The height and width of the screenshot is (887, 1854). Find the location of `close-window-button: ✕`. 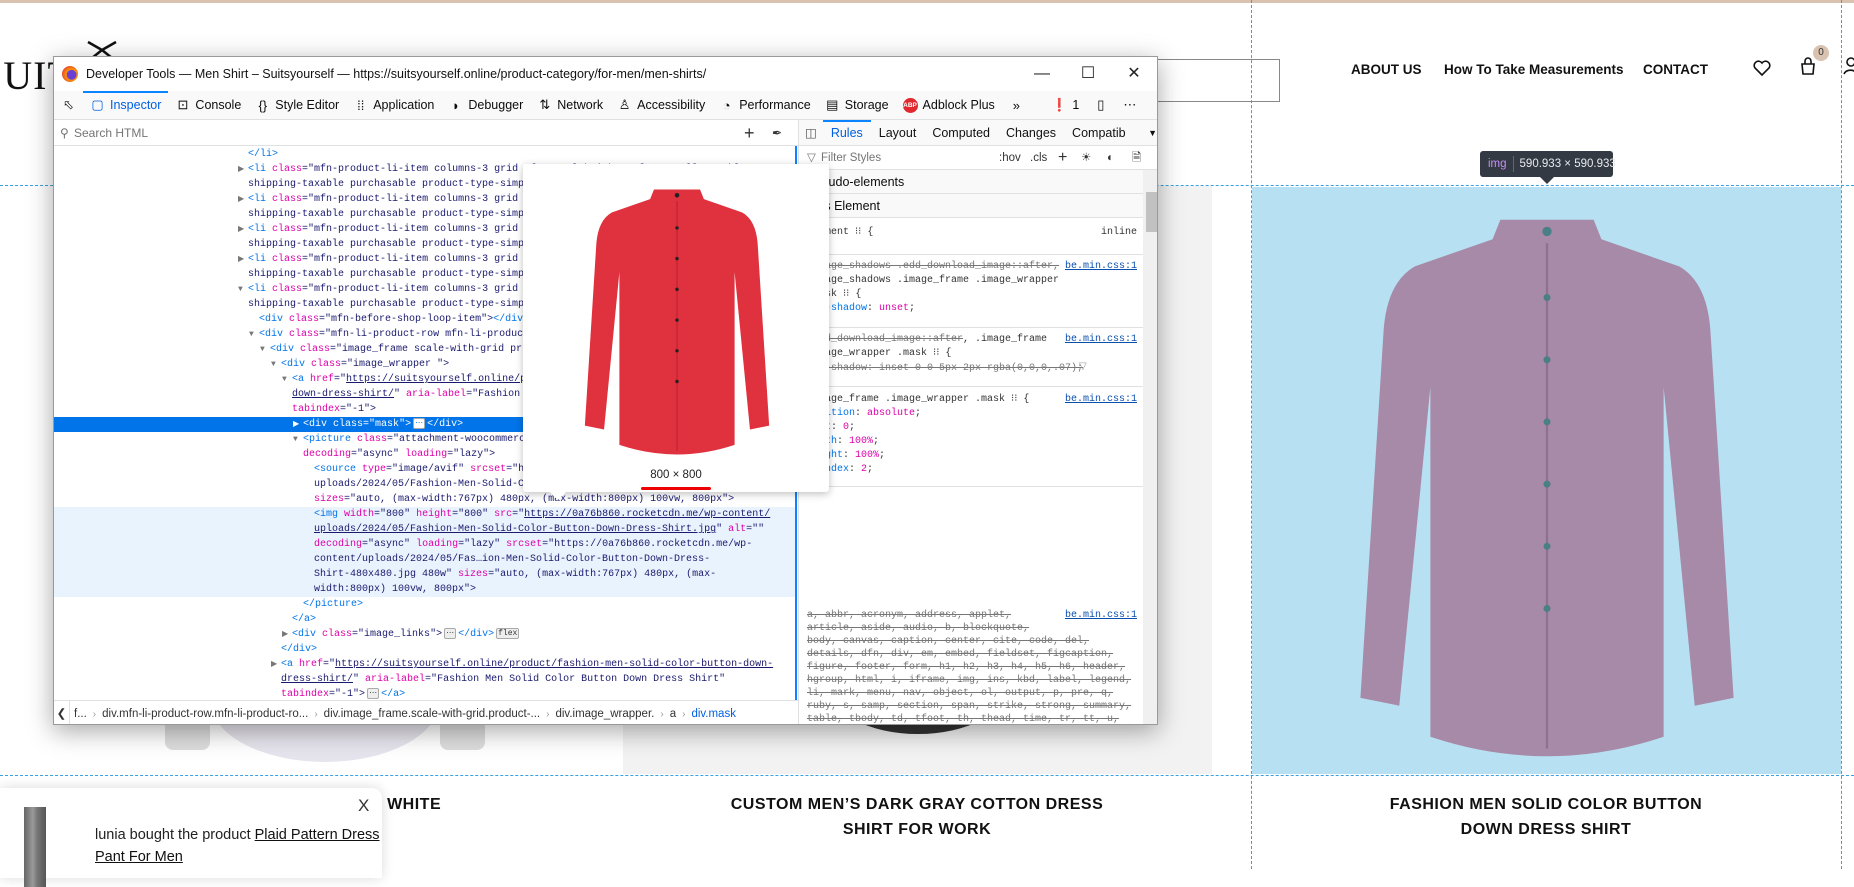

close-window-button: ✕ is located at coordinates (1134, 74).